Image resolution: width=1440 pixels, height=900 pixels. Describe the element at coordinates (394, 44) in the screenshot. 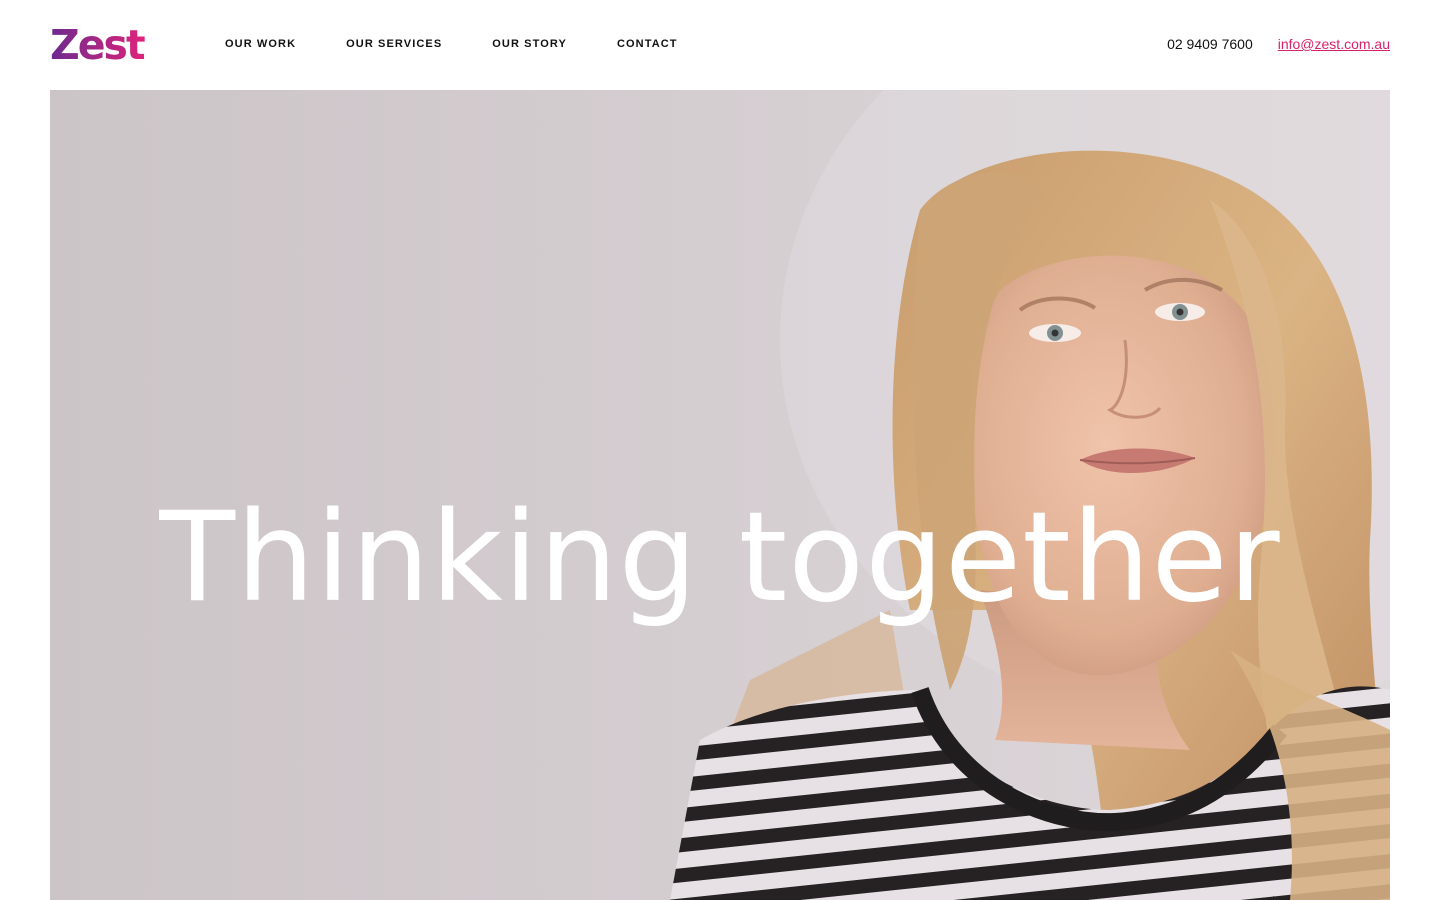

I see `nav-our-services: OUR SERVICES` at that location.